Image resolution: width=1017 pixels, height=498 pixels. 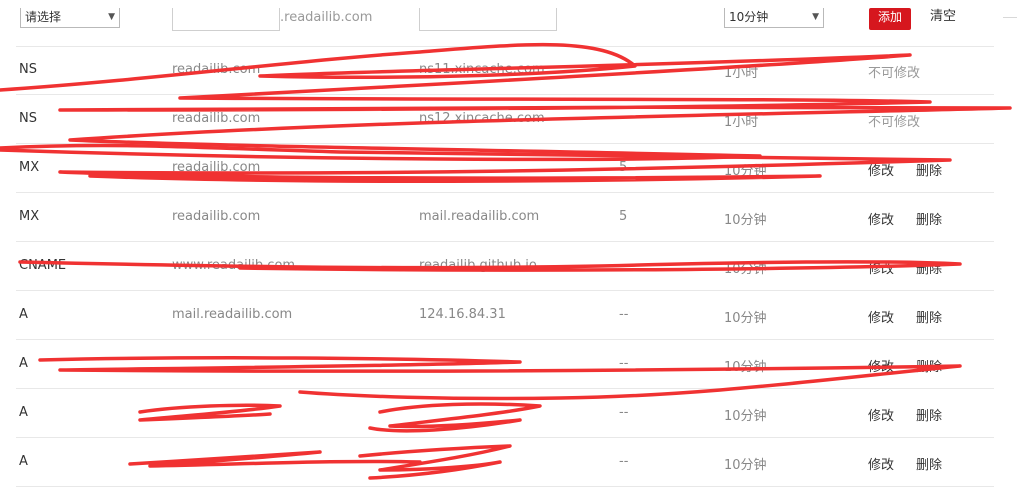 What do you see at coordinates (482, 69) in the screenshot?
I see `record-value: ns11.xincache.com` at bounding box center [482, 69].